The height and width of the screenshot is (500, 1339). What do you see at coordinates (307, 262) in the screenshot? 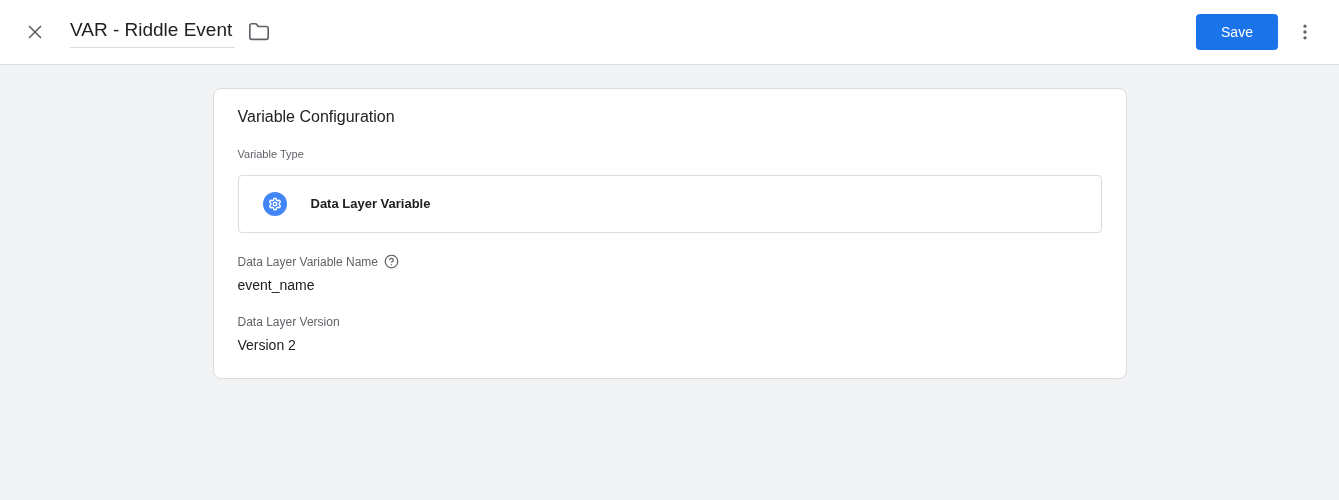
I see `field-label: Data Layer Variable Name` at bounding box center [307, 262].